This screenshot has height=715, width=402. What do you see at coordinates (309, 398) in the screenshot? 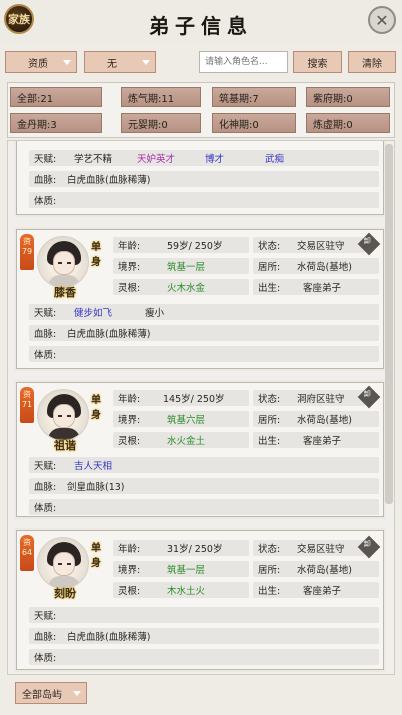
I see `state-row: 状态: 洞府区驻守` at bounding box center [309, 398].